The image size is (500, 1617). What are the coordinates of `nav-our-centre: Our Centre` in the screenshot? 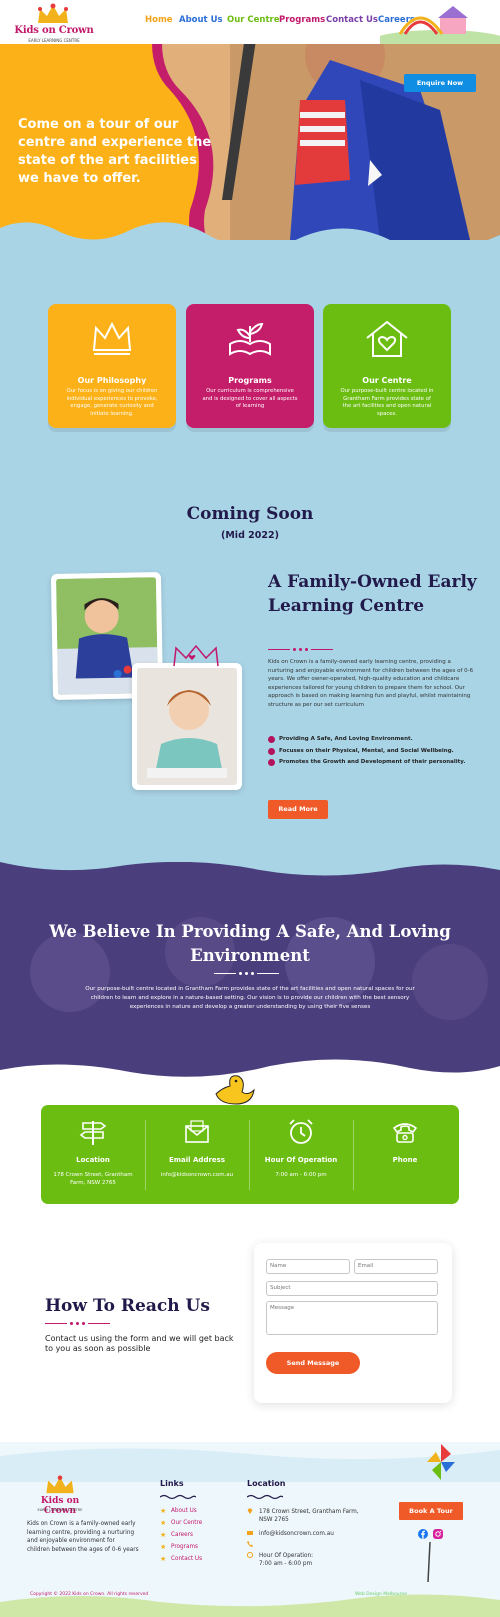 It's located at (253, 20).